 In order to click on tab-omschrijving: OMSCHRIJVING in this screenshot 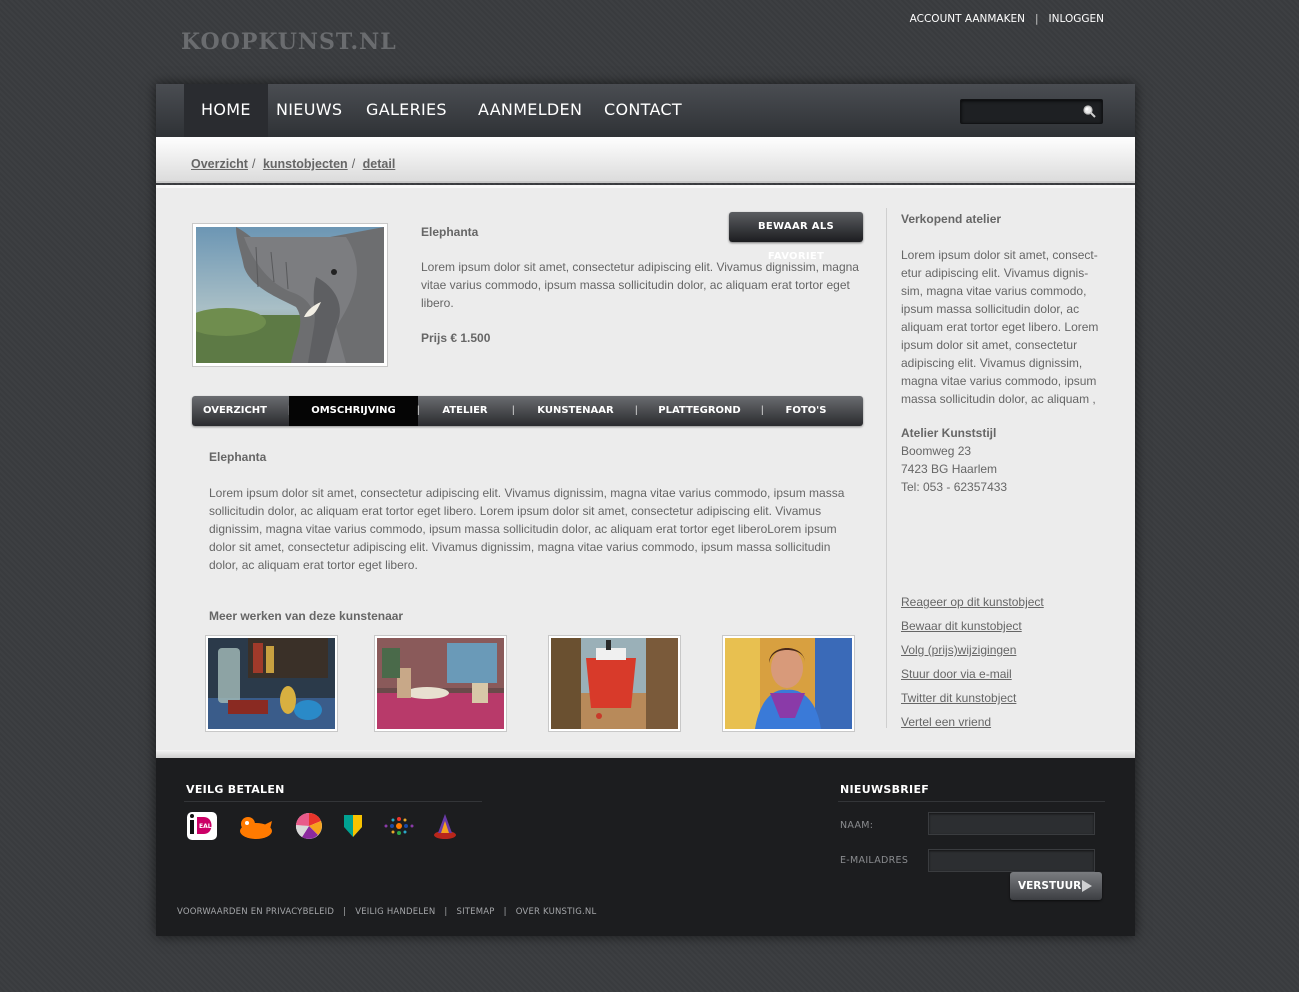, I will do `click(353, 411)`.